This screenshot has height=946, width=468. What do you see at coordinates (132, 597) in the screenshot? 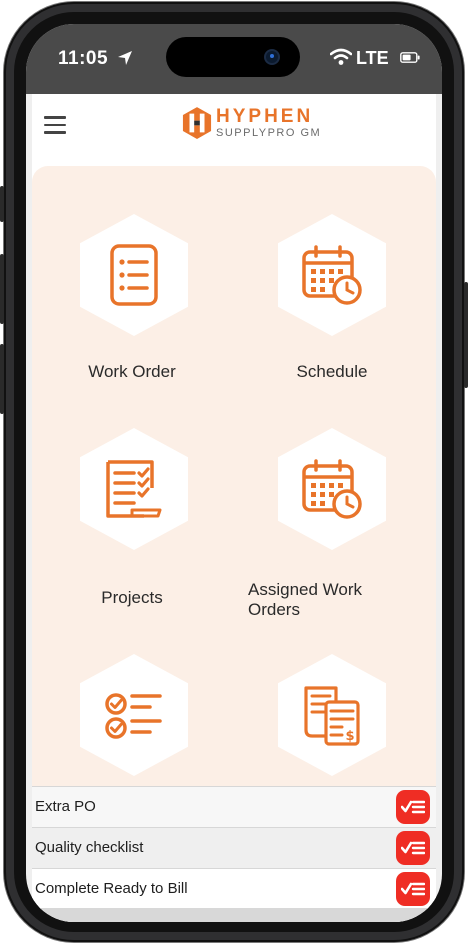
I see `tile-label: Projects` at bounding box center [132, 597].